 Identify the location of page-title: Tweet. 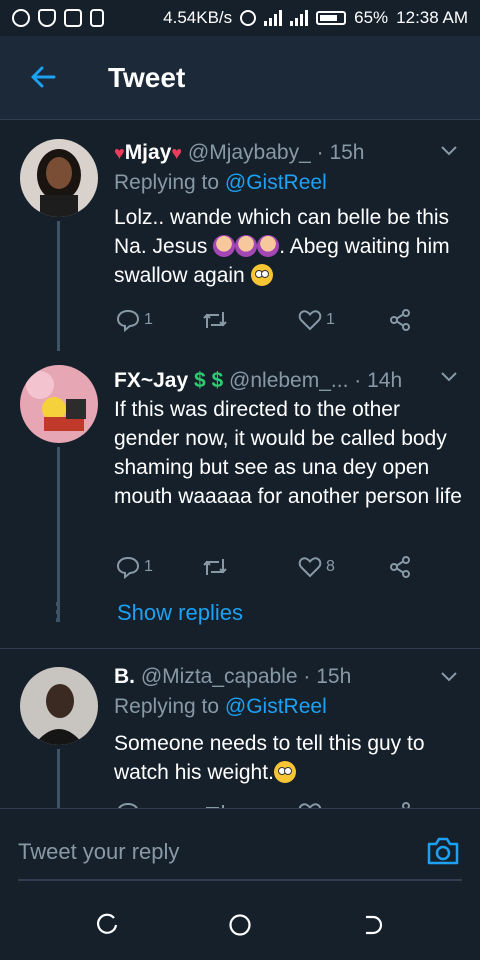
(147, 77).